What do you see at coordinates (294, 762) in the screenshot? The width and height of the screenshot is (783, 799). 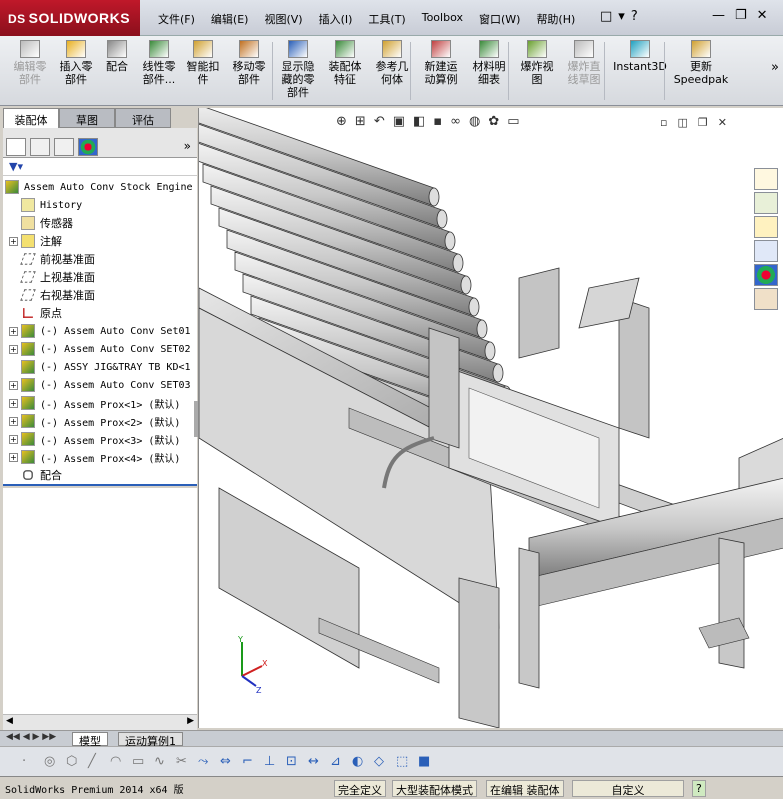 I see `snap-icon: ⊡` at bounding box center [294, 762].